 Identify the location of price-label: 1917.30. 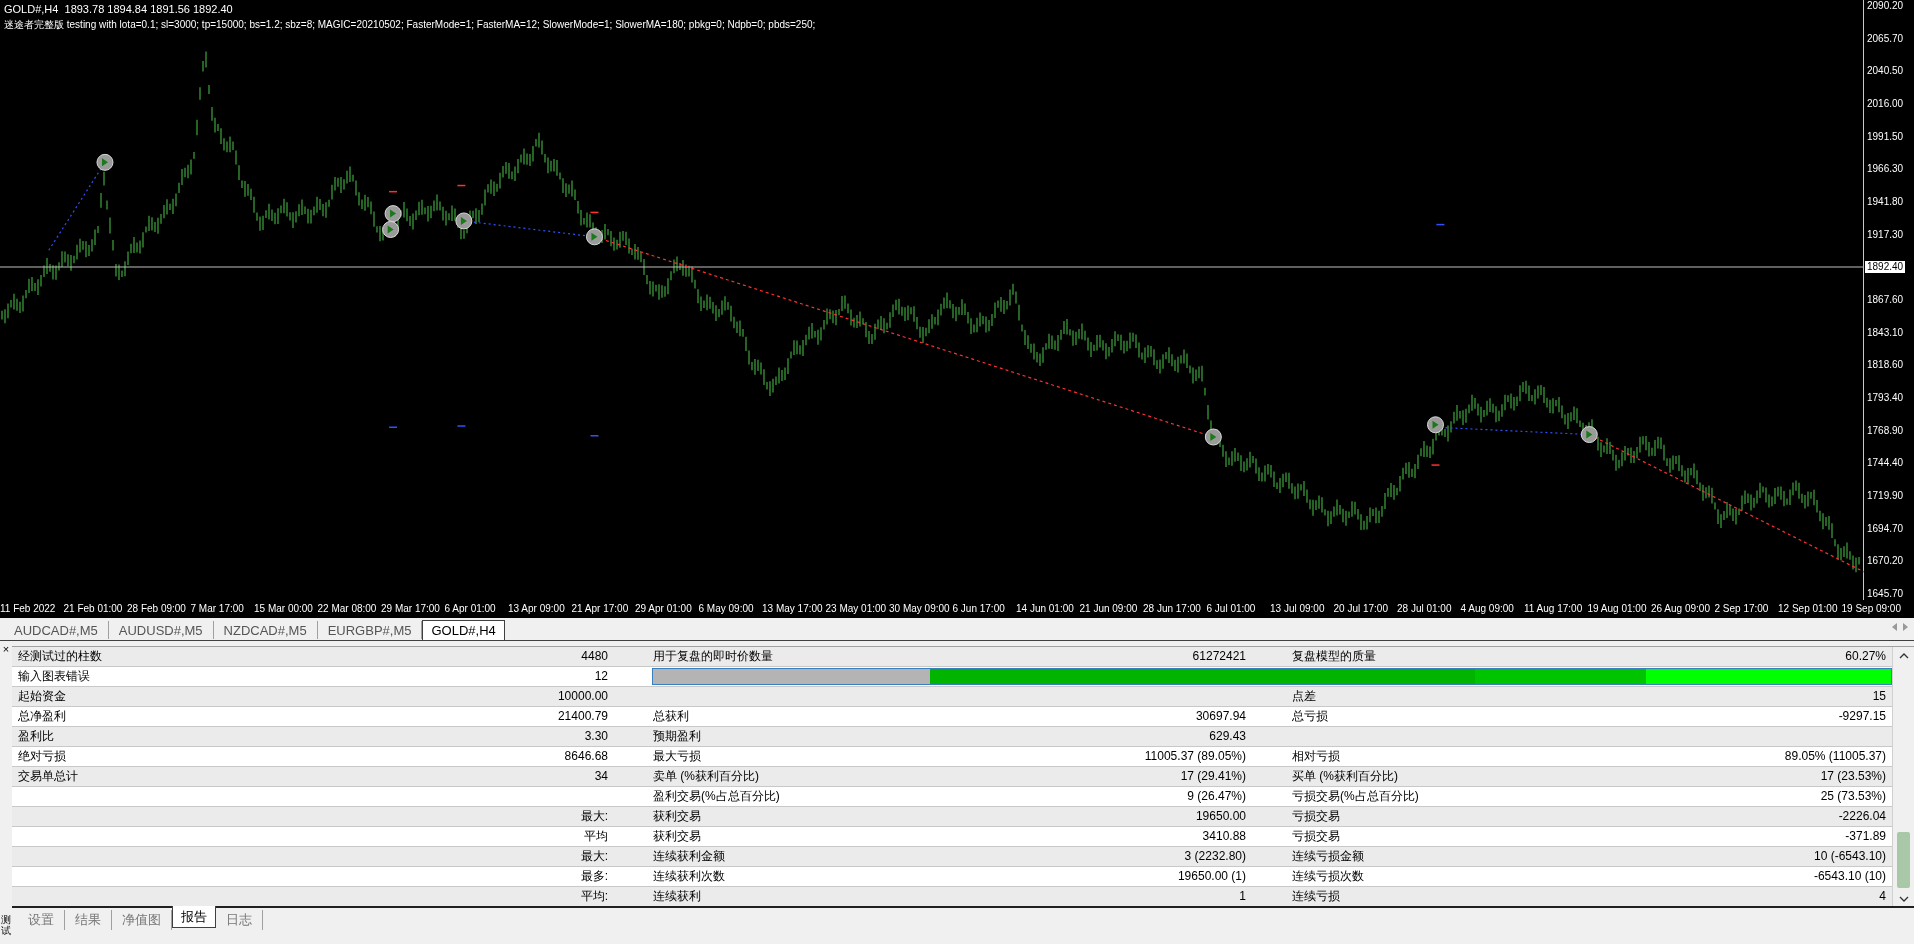
(1886, 234).